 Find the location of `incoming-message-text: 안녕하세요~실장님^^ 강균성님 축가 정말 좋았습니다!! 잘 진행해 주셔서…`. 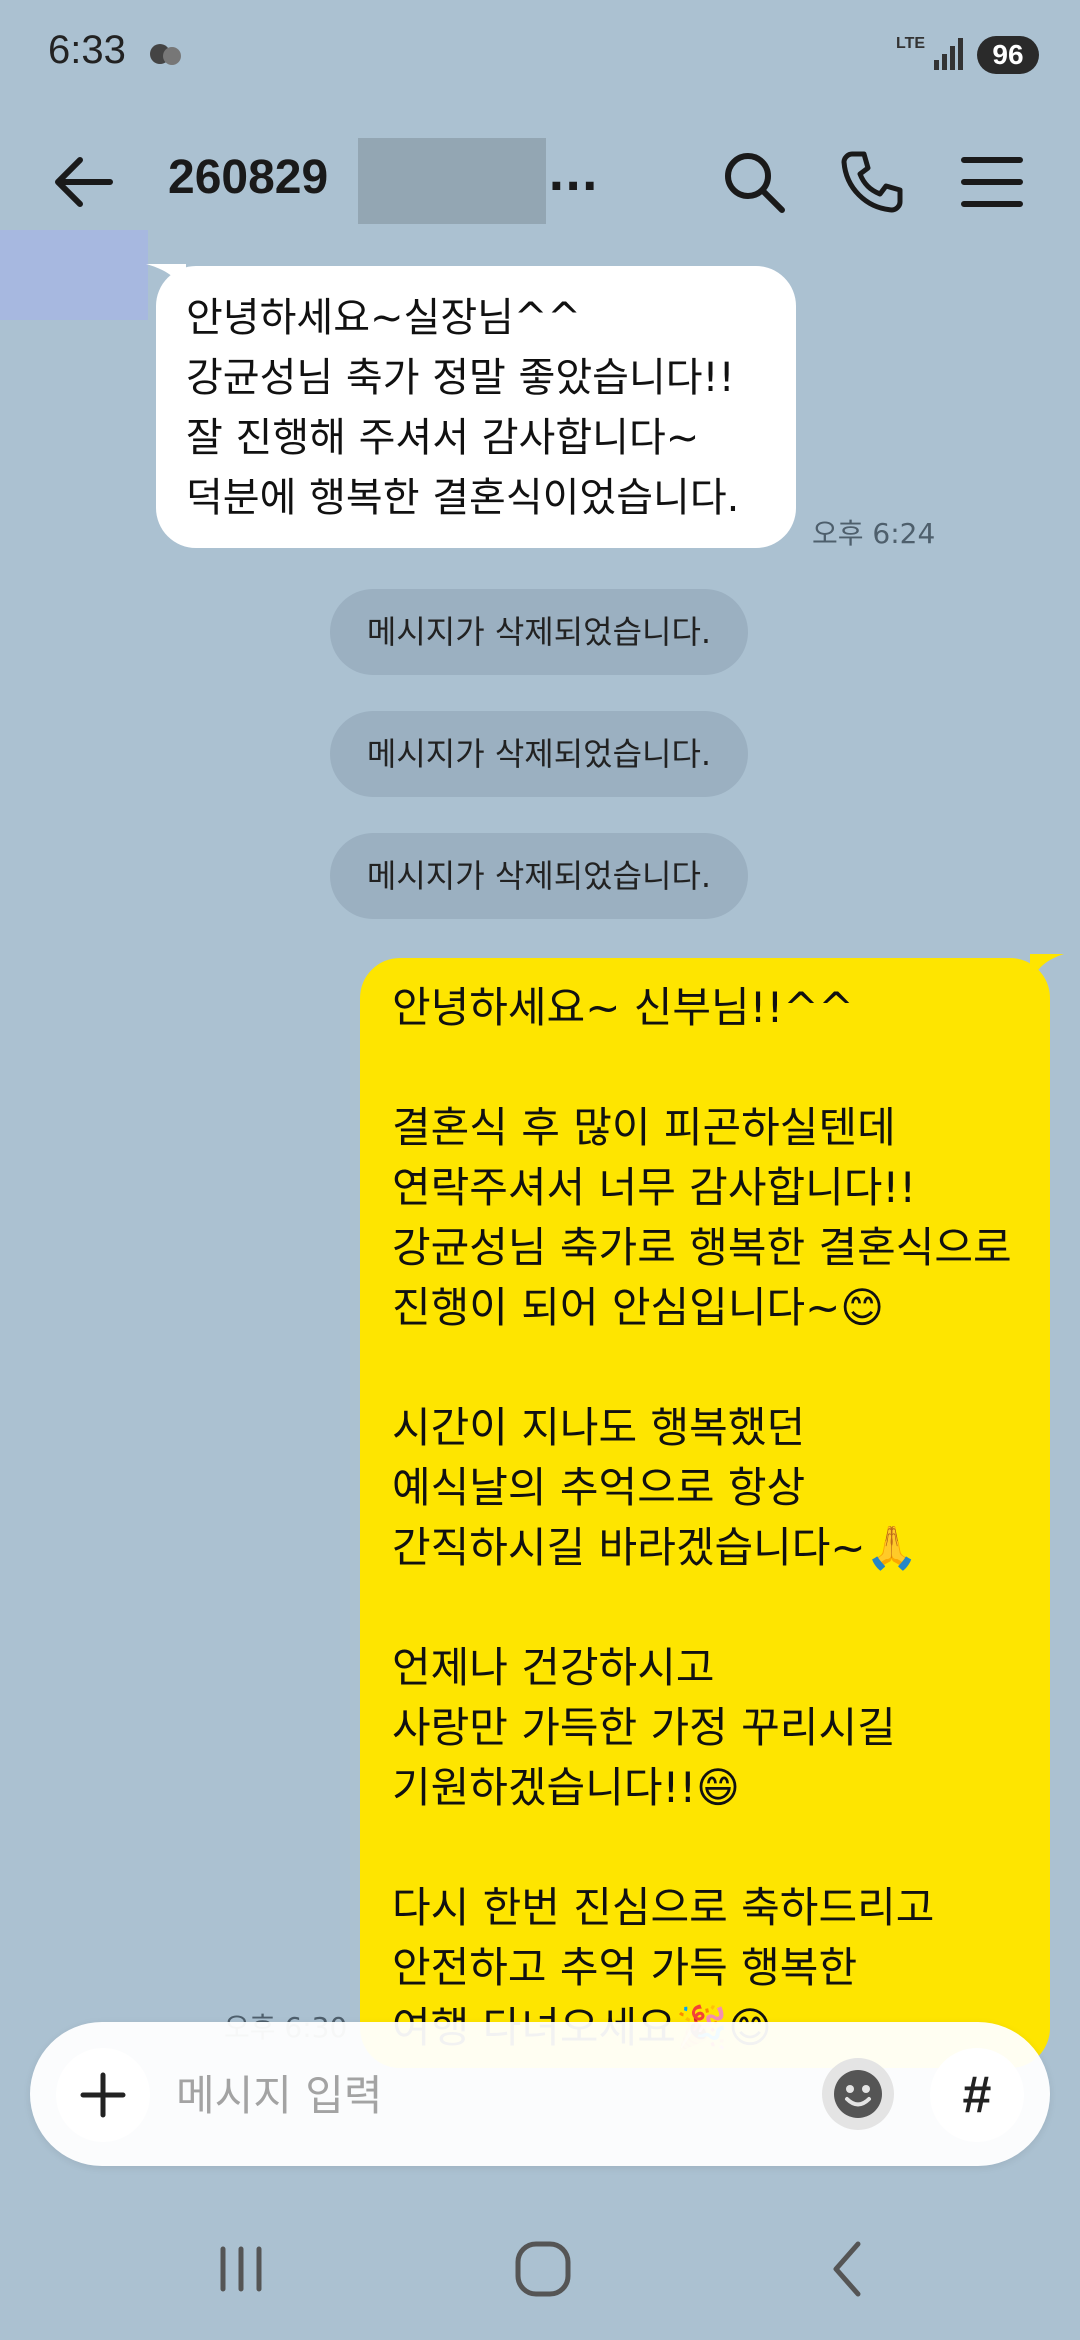

incoming-message-text: 안녕하세요~실장님^^ 강균성님 축가 정말 좋았습니다!! 잘 진행해 주셔서… is located at coordinates (463, 408).